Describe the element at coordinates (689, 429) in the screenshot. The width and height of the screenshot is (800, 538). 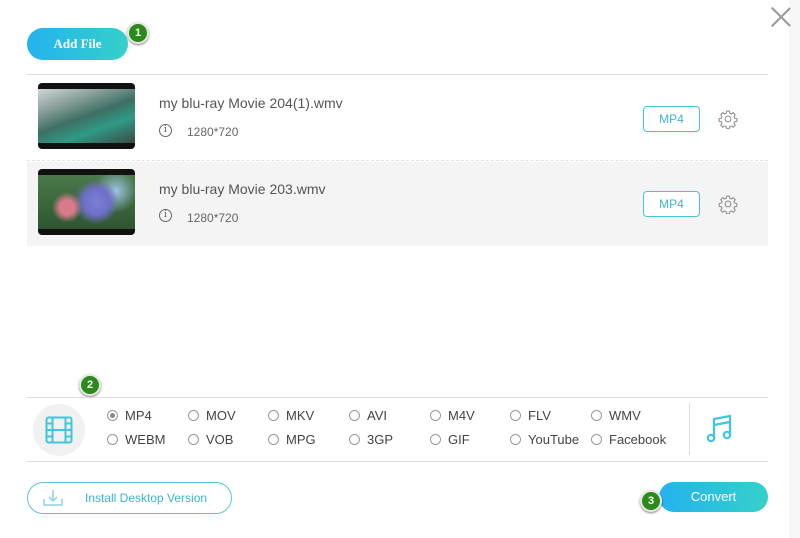
I see `format-divider` at that location.